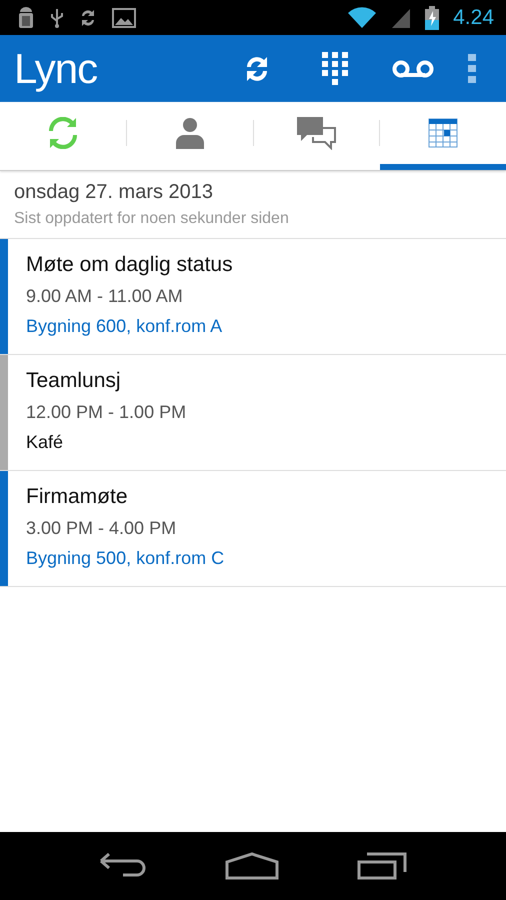  Describe the element at coordinates (253, 529) in the screenshot. I see `event-item: Firmamøte 3.00 PM - 4.00 PM Bygning 500, konf.rom C` at that location.